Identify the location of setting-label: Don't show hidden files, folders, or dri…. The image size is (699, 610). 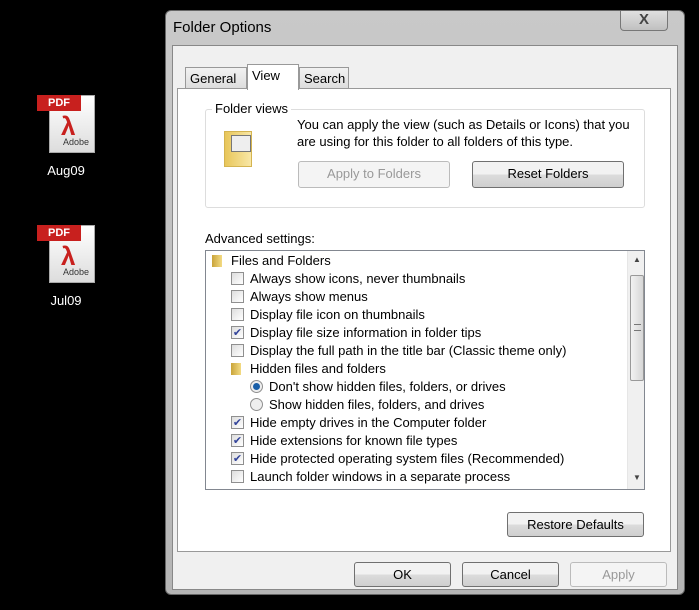
(387, 386).